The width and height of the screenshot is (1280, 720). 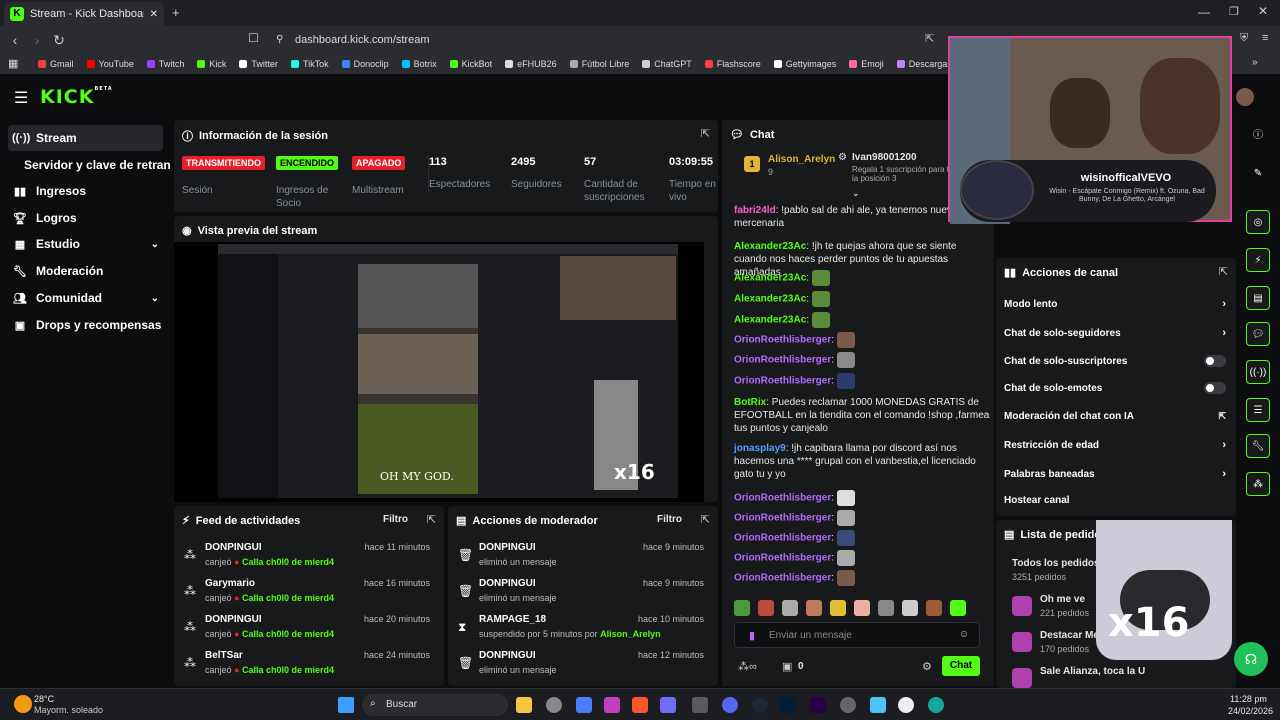 What do you see at coordinates (89, 165) in the screenshot?
I see `sidebar-item-server-key: Servidor y clave de retransmisión` at bounding box center [89, 165].